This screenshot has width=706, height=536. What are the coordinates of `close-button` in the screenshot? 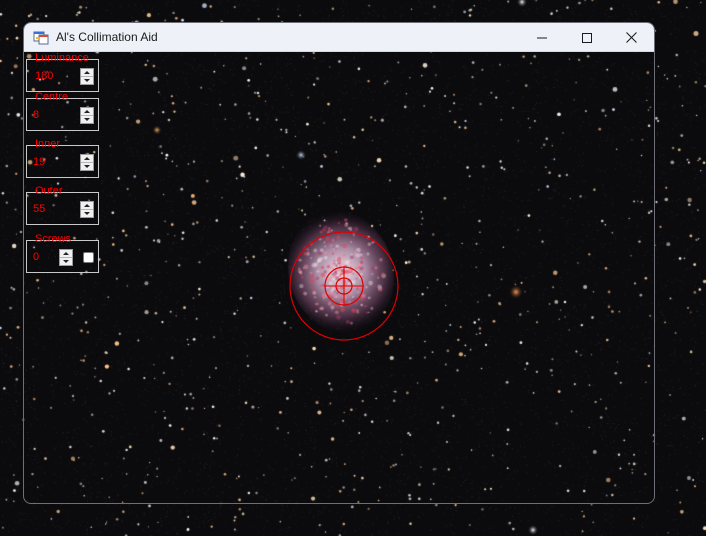 It's located at (631, 37).